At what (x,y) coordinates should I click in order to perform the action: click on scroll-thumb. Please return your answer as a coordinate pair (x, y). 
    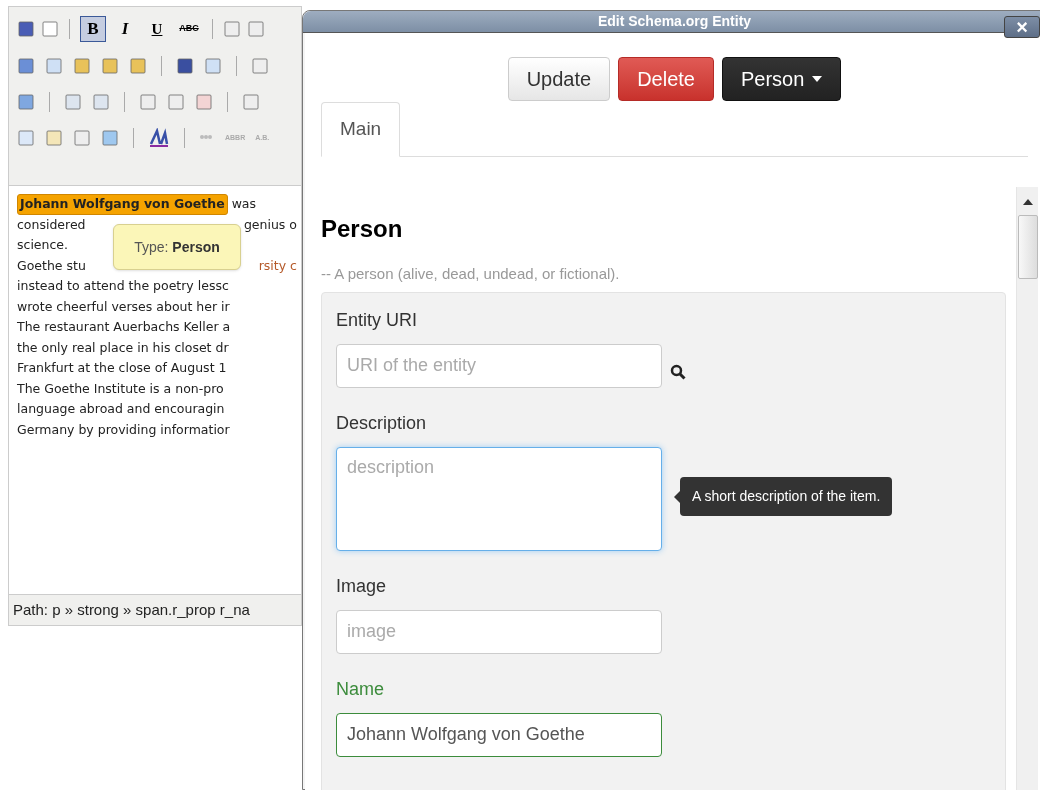
    Looking at the image, I should click on (1027, 247).